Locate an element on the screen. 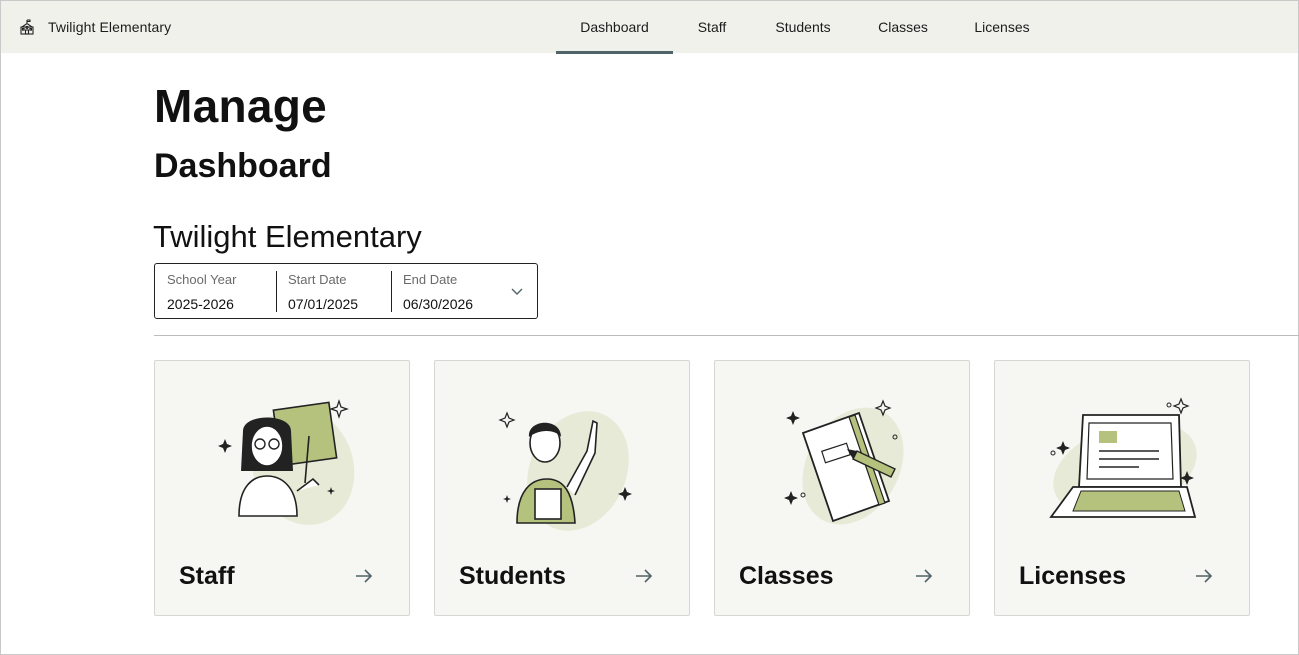 The width and height of the screenshot is (1299, 655). school-building-icon is located at coordinates (27, 27).